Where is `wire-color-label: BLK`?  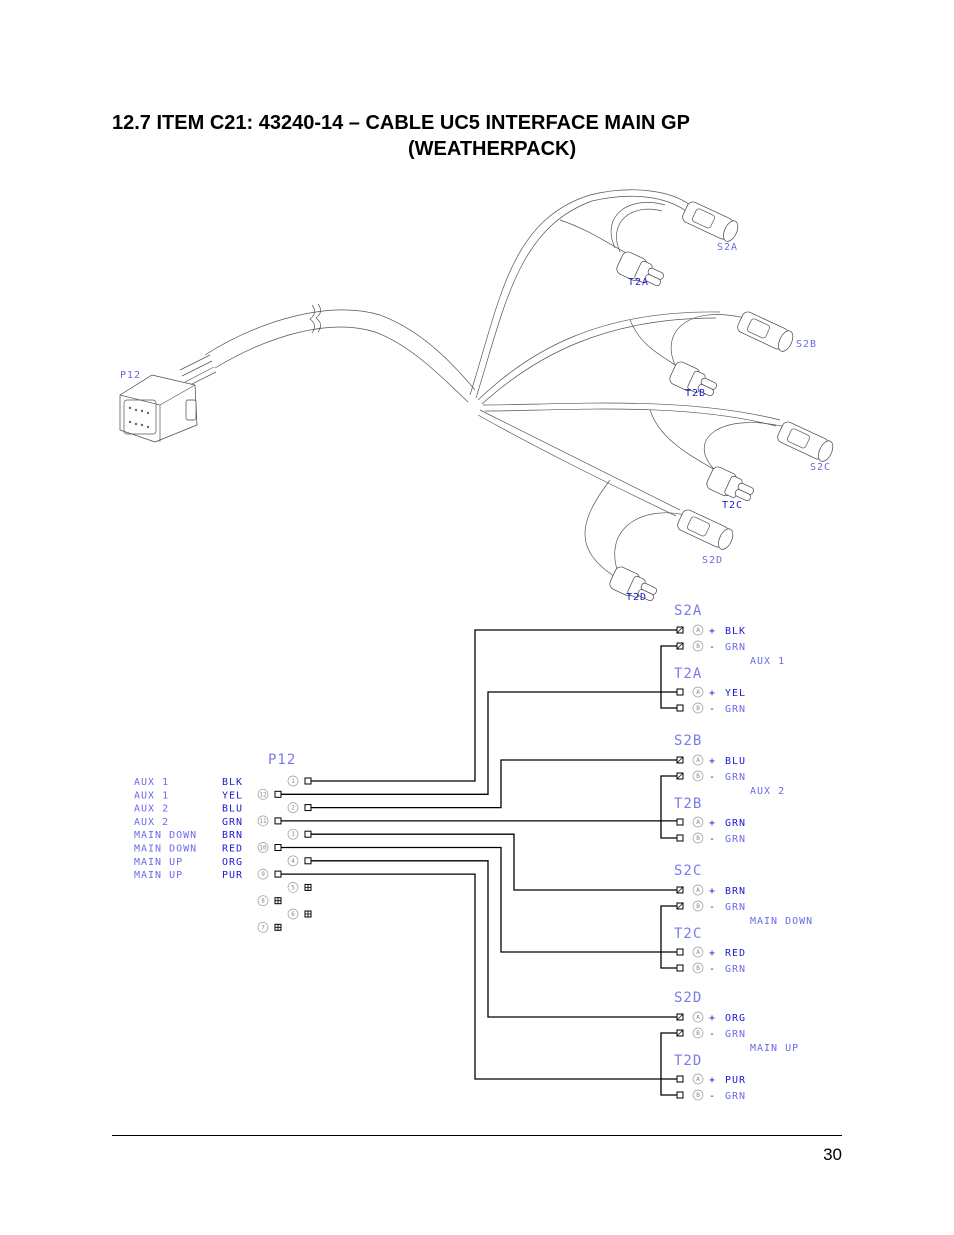 wire-color-label: BLK is located at coordinates (232, 782).